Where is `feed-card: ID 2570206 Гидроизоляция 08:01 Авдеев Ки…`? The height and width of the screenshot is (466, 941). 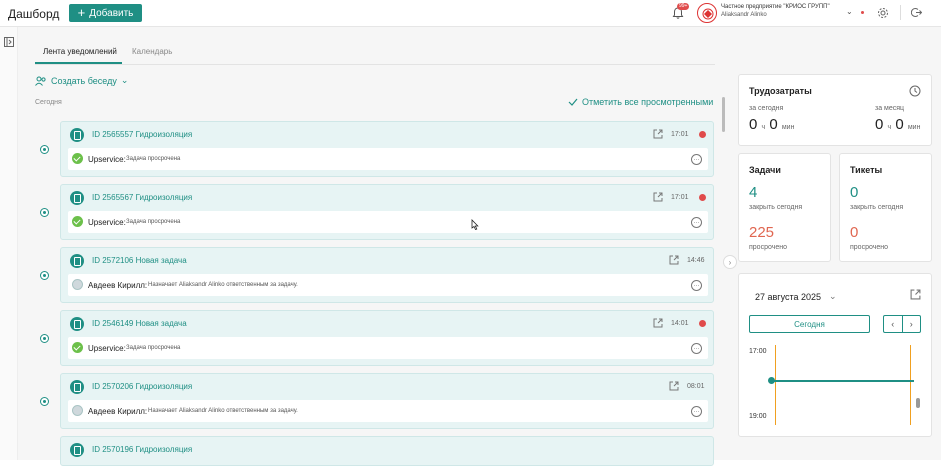
feed-card: ID 2570206 Гидроизоляция 08:01 Авдеев Ки… is located at coordinates (387, 401).